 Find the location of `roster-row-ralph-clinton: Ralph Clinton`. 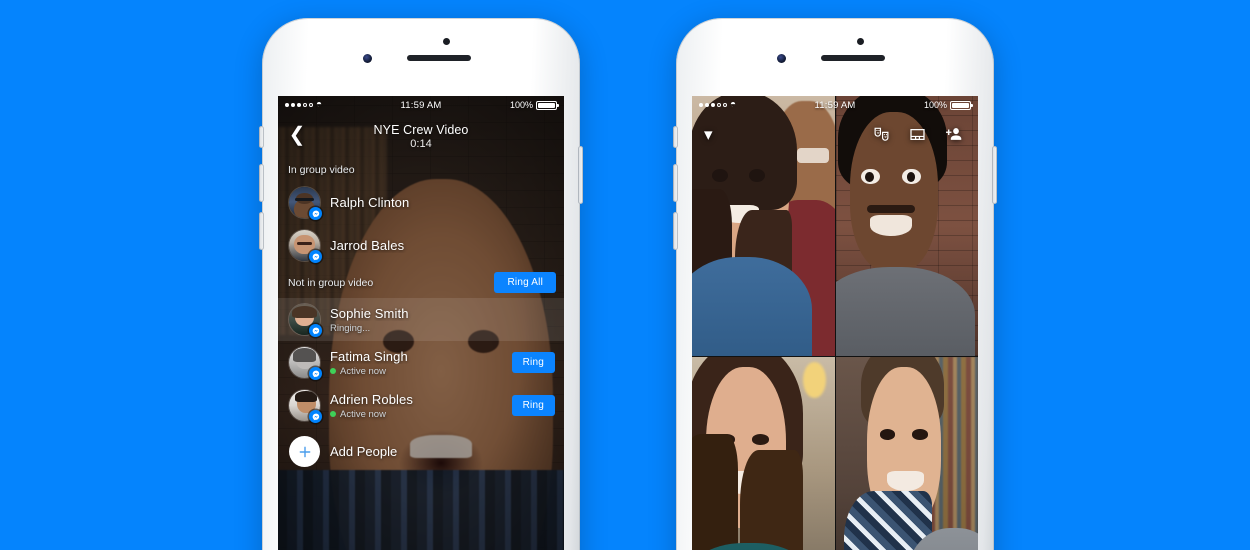

roster-row-ralph-clinton: Ralph Clinton is located at coordinates (421, 202).